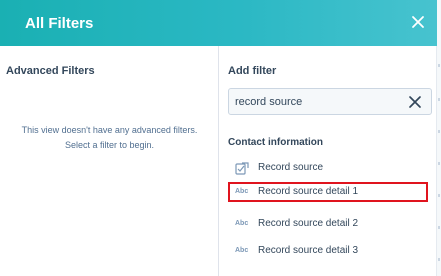 This screenshot has height=276, width=441. I want to click on filter-option-record-source-detail-2: Abc Record source detail 2, so click(328, 224).